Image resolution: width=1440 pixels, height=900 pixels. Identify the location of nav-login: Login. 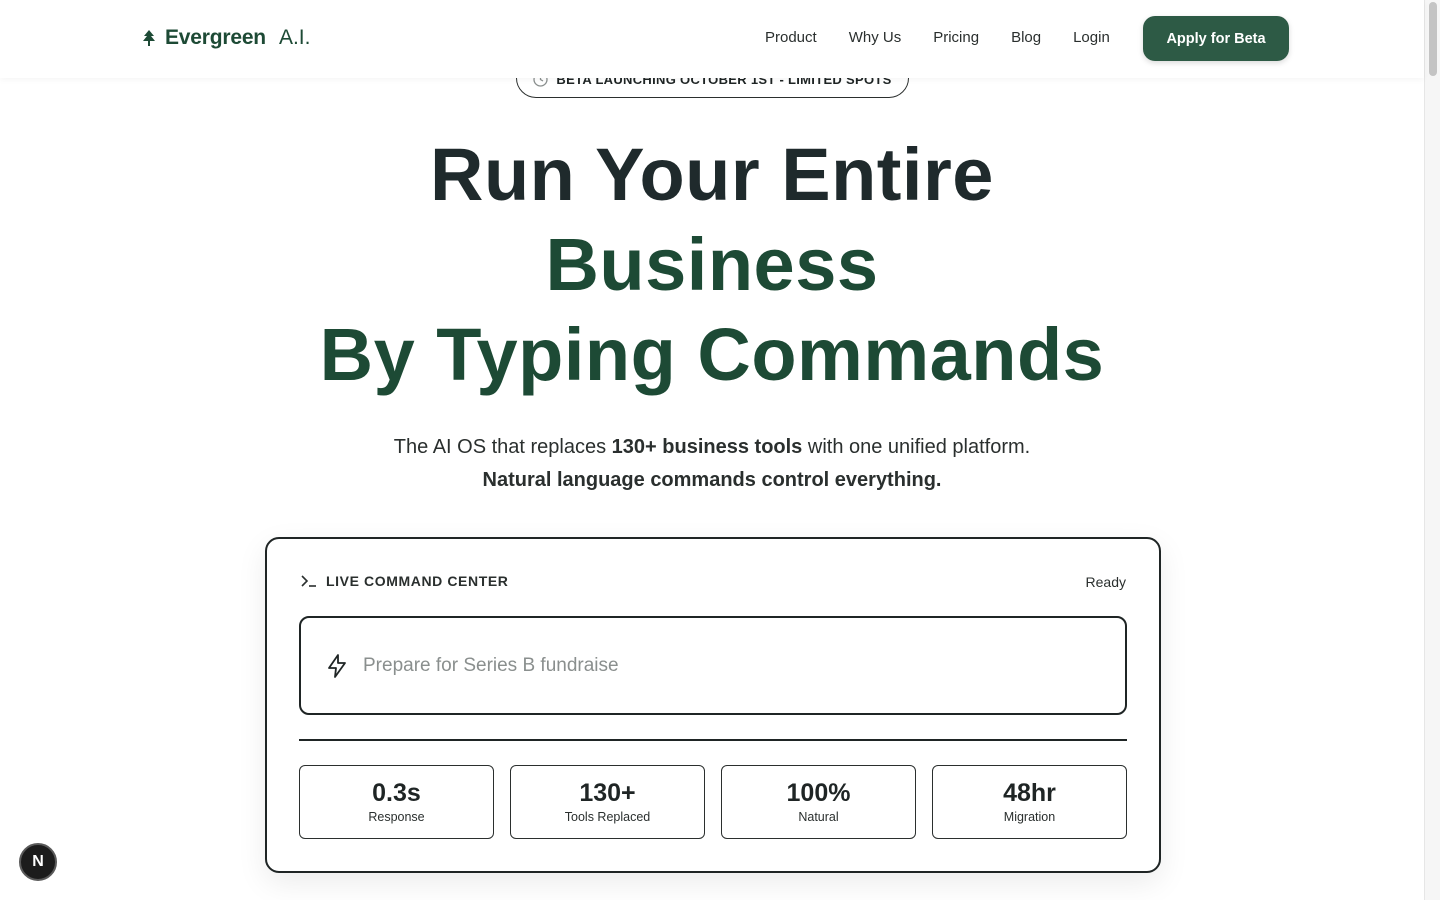
(1091, 37).